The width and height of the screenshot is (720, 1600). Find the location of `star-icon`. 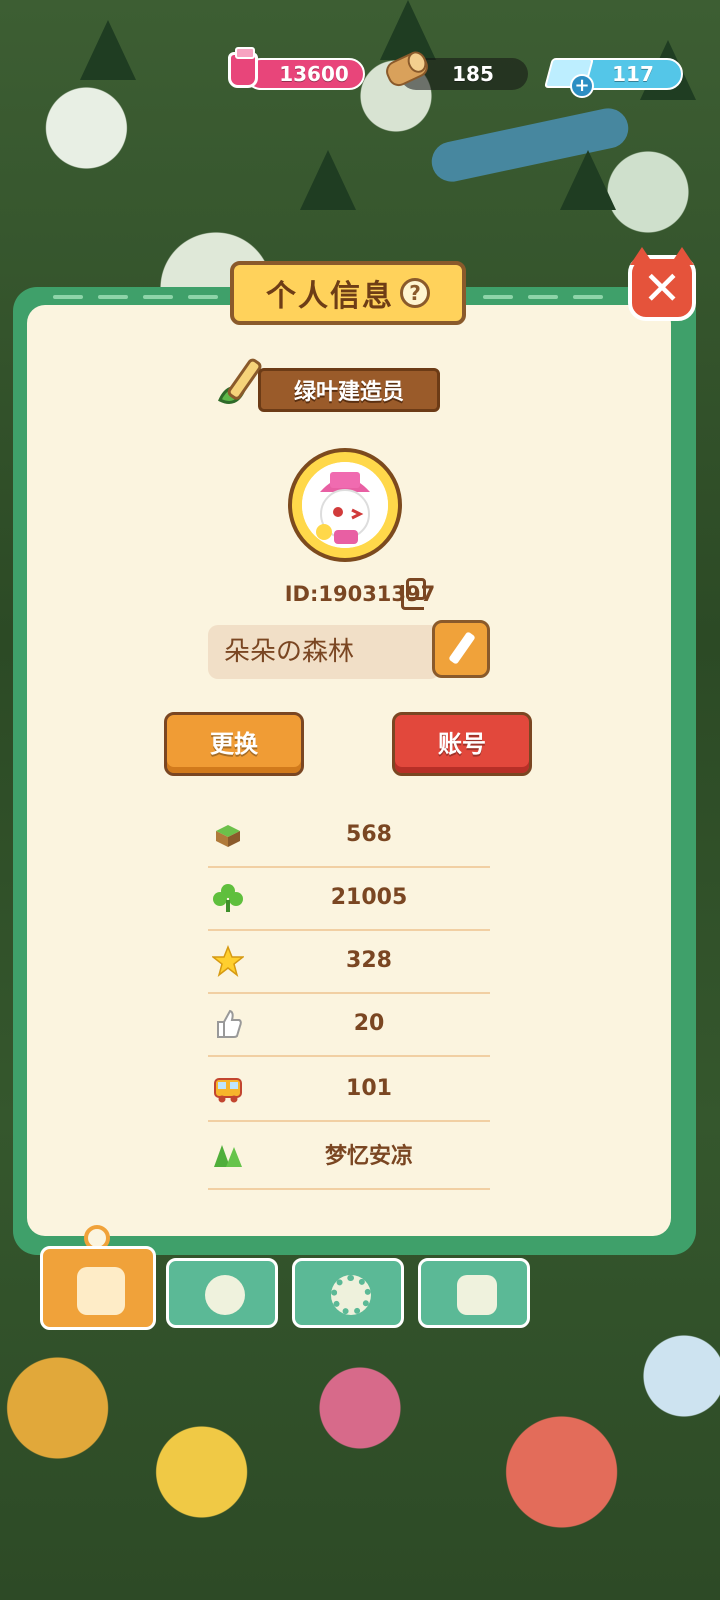

star-icon is located at coordinates (228, 961).